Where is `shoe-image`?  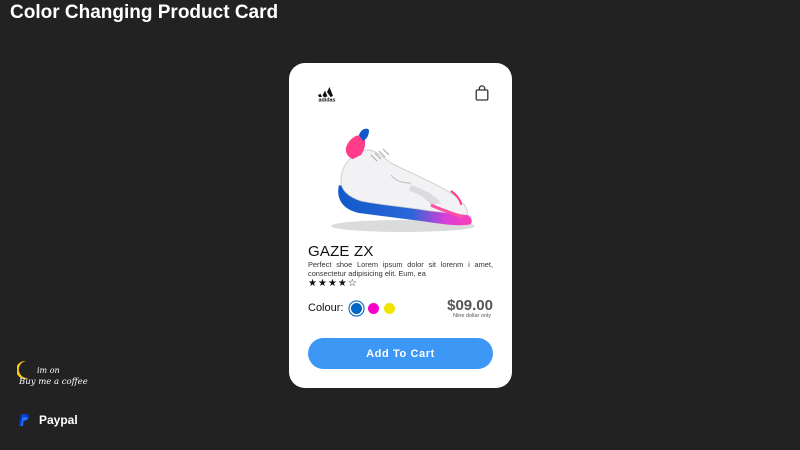
shoe-image is located at coordinates (403, 180).